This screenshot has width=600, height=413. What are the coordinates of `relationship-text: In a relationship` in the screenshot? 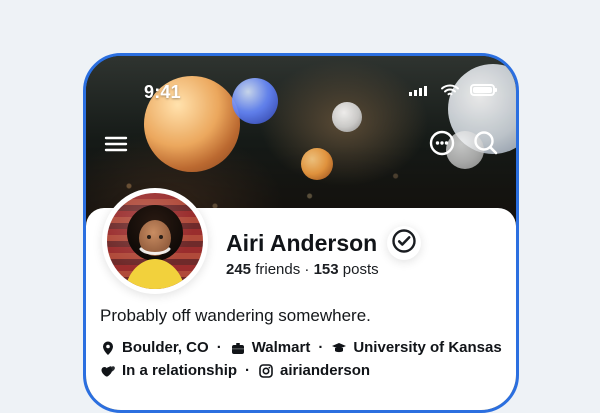 It's located at (180, 370).